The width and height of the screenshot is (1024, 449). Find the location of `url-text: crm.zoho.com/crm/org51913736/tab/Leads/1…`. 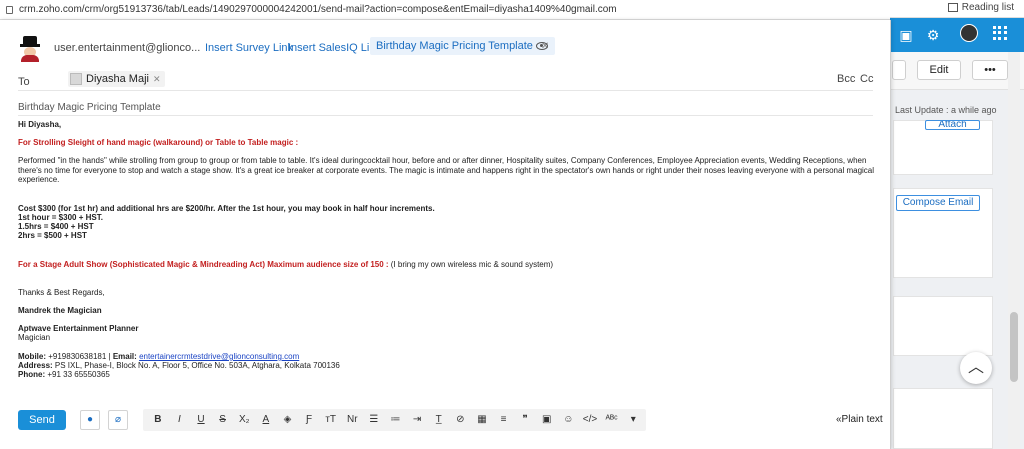

url-text: crm.zoho.com/crm/org51913736/tab/Leads/1… is located at coordinates (318, 9).